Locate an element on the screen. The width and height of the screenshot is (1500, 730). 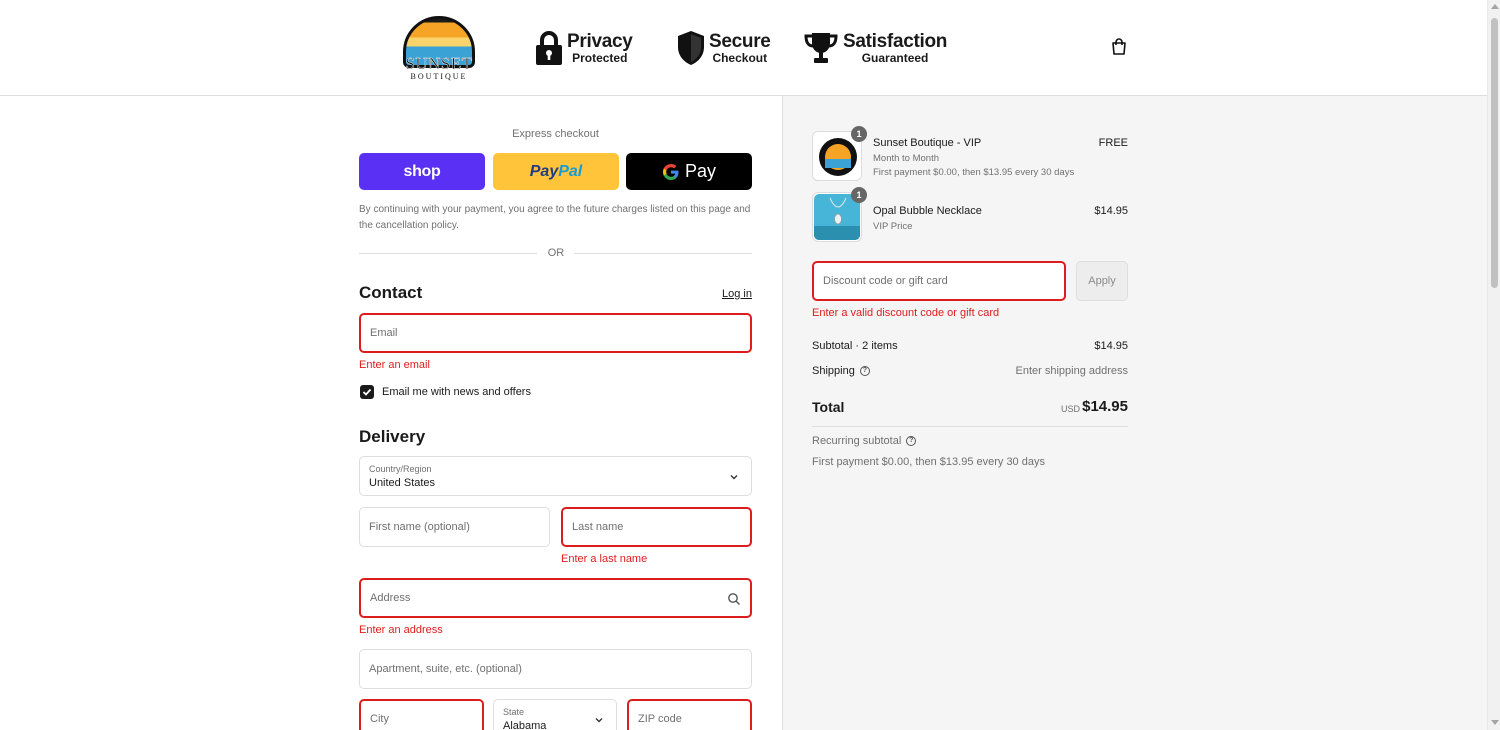
express-checkout-label: Express checkout is located at coordinates (555, 134).